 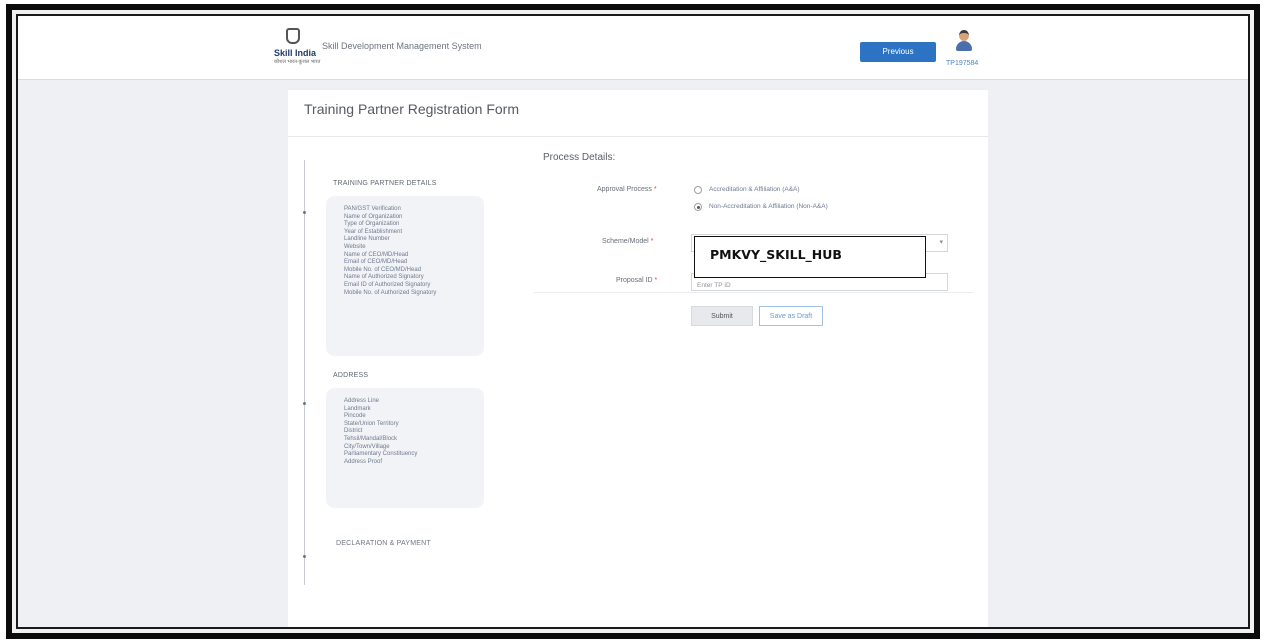 What do you see at coordinates (414, 463) in the screenshot?
I see `sidebar-item: Address Proof` at bounding box center [414, 463].